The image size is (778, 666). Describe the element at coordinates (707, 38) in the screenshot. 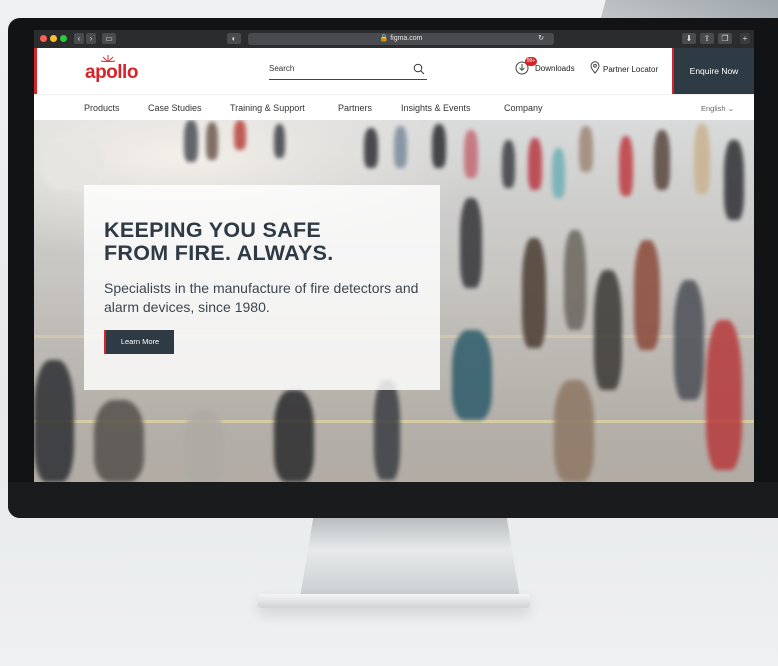

I see `share-icon: ⇪` at that location.